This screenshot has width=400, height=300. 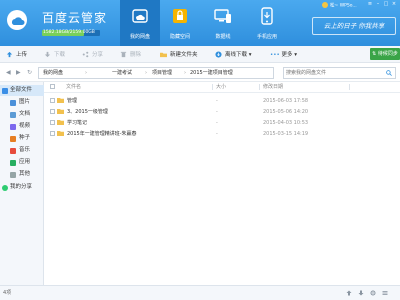 I want to click on more-icon: •••, so click(x=275, y=55).